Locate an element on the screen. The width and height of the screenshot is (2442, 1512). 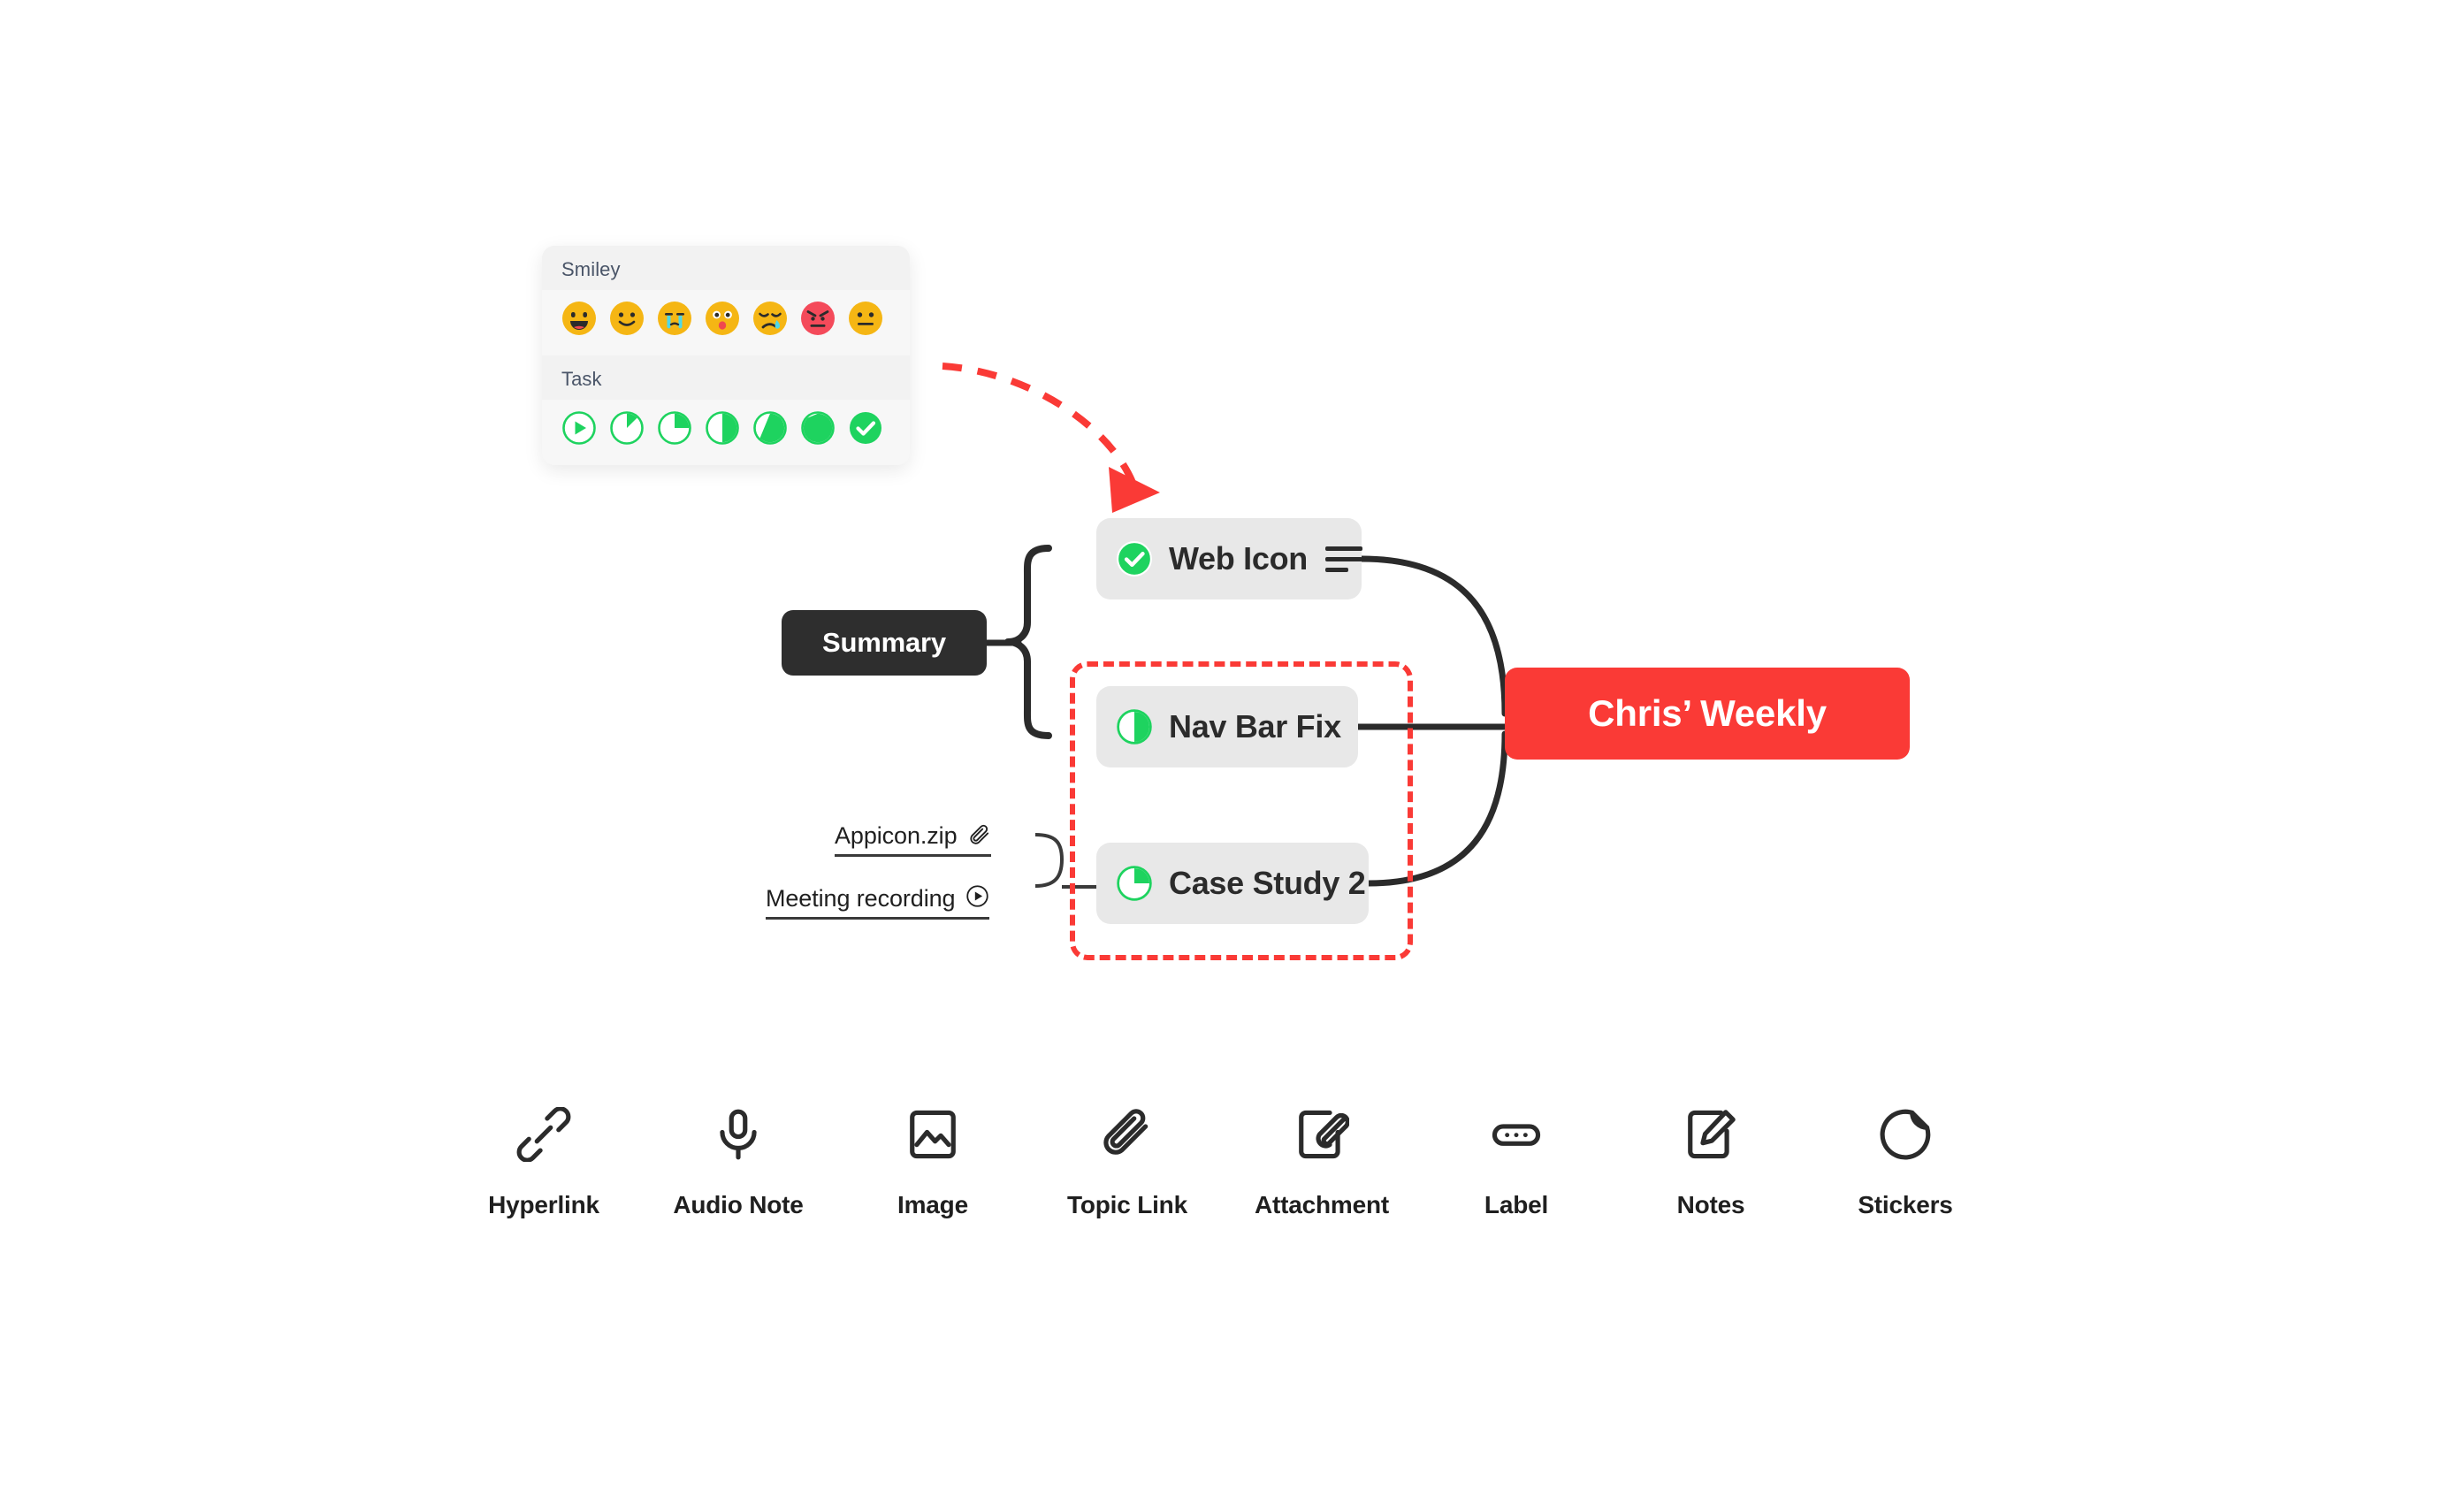
attachment-label: Meeting recording is located at coordinates (861, 898).